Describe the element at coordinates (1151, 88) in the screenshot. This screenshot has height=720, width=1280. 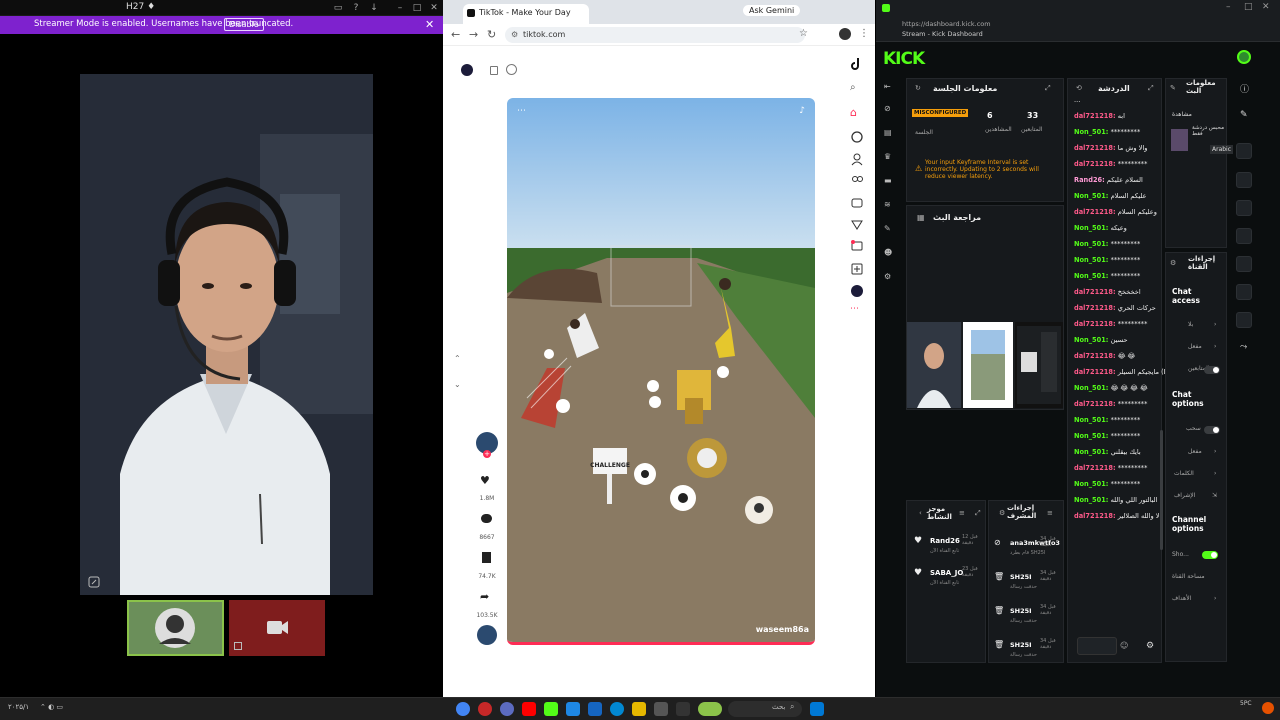
I see `chat-expand-icon: ⤢` at that location.